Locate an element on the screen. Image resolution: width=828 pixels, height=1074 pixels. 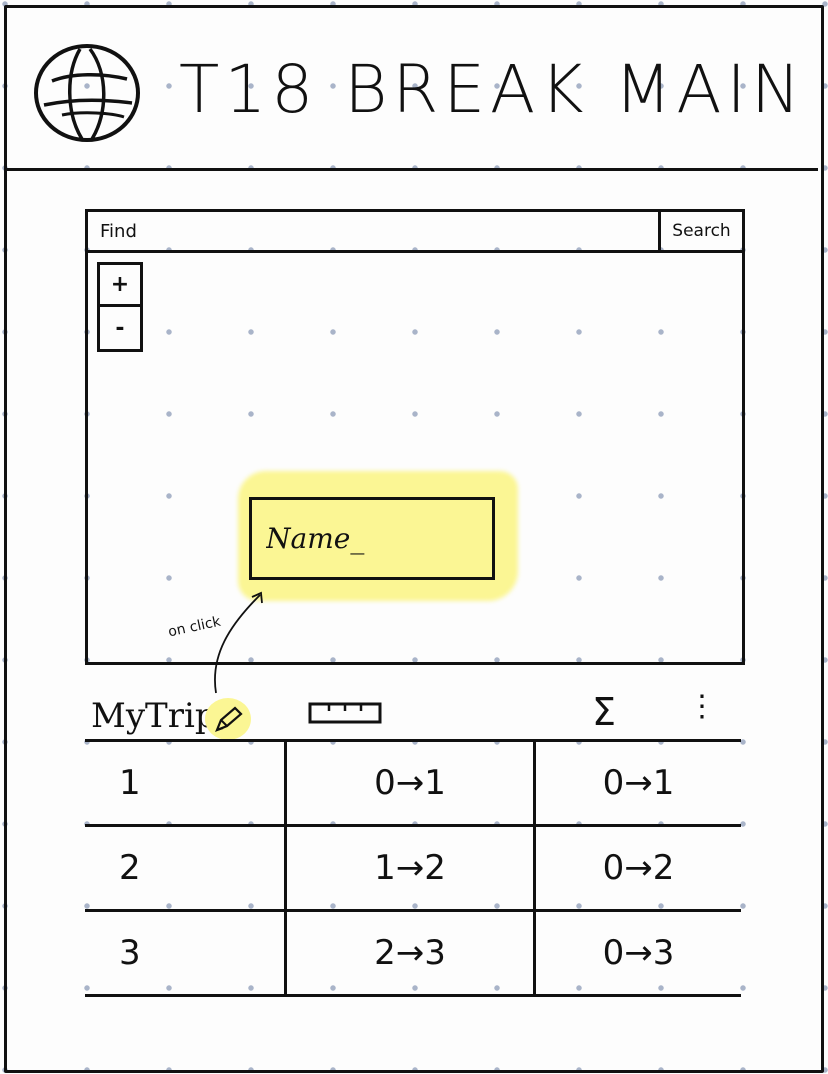
total-sum-button: Σ is located at coordinates (604, 712).